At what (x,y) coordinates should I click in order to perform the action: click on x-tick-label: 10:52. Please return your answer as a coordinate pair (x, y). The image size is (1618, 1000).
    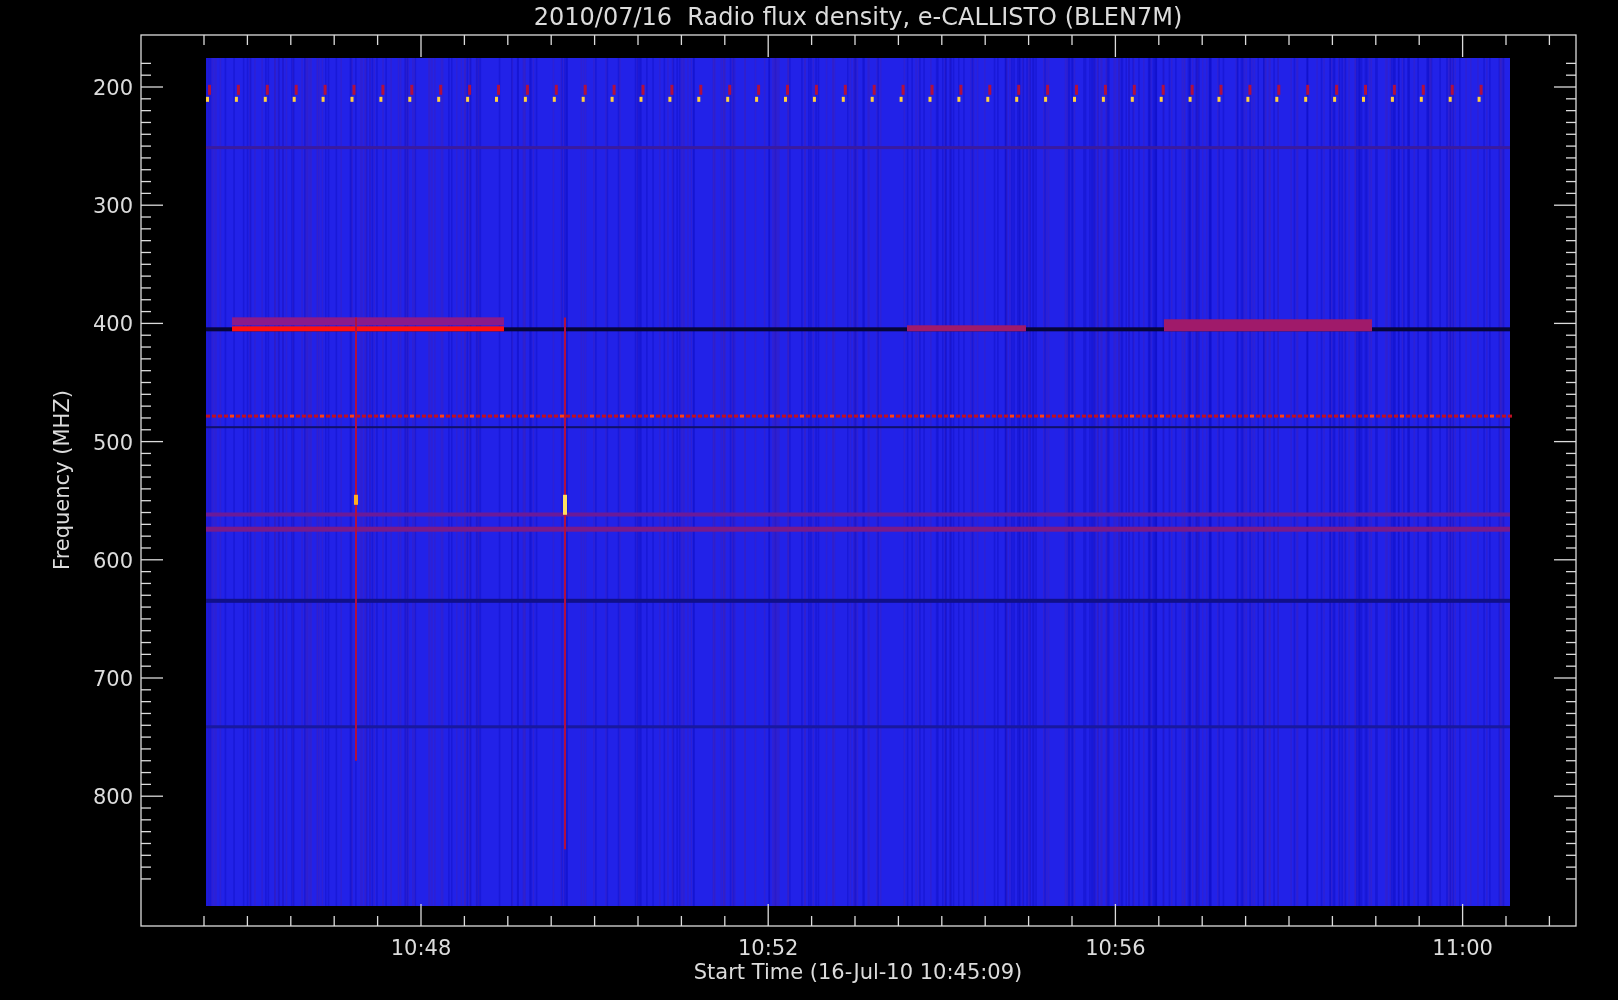
    Looking at the image, I should click on (768, 948).